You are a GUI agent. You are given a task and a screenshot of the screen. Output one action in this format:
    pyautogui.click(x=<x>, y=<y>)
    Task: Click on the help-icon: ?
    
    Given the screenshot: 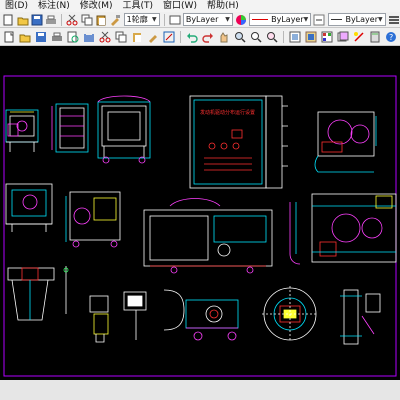 What is the action you would take?
    pyautogui.click(x=391, y=37)
    